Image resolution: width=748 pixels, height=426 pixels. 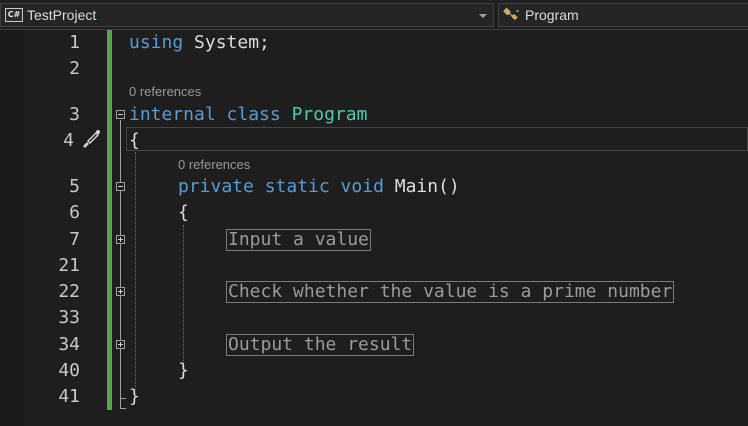 What do you see at coordinates (69, 265) in the screenshot?
I see `line-number: 21` at bounding box center [69, 265].